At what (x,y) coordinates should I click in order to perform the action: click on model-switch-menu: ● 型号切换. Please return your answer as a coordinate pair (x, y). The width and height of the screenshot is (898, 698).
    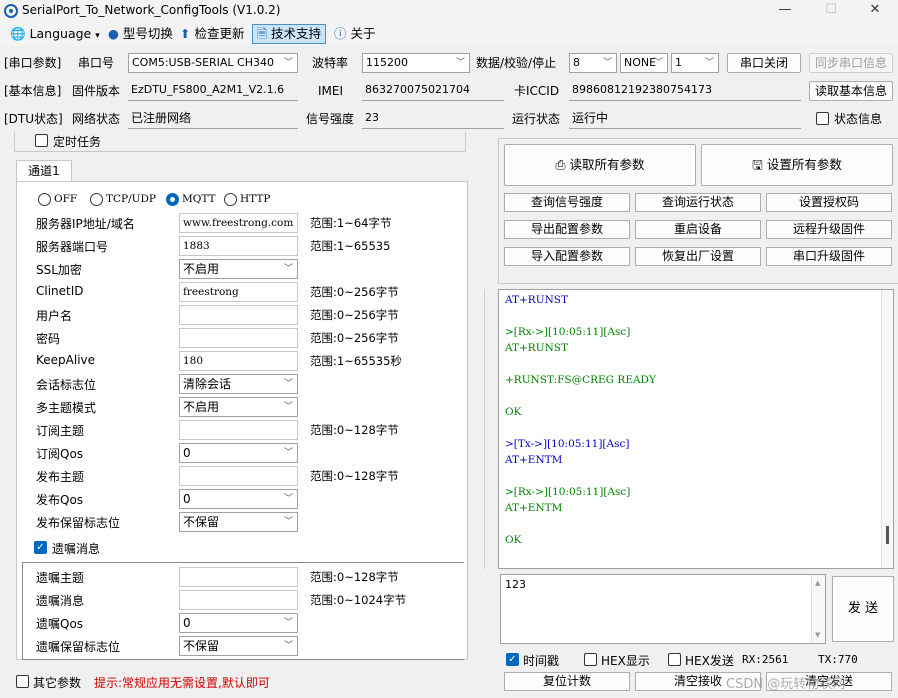
    Looking at the image, I should click on (140, 34).